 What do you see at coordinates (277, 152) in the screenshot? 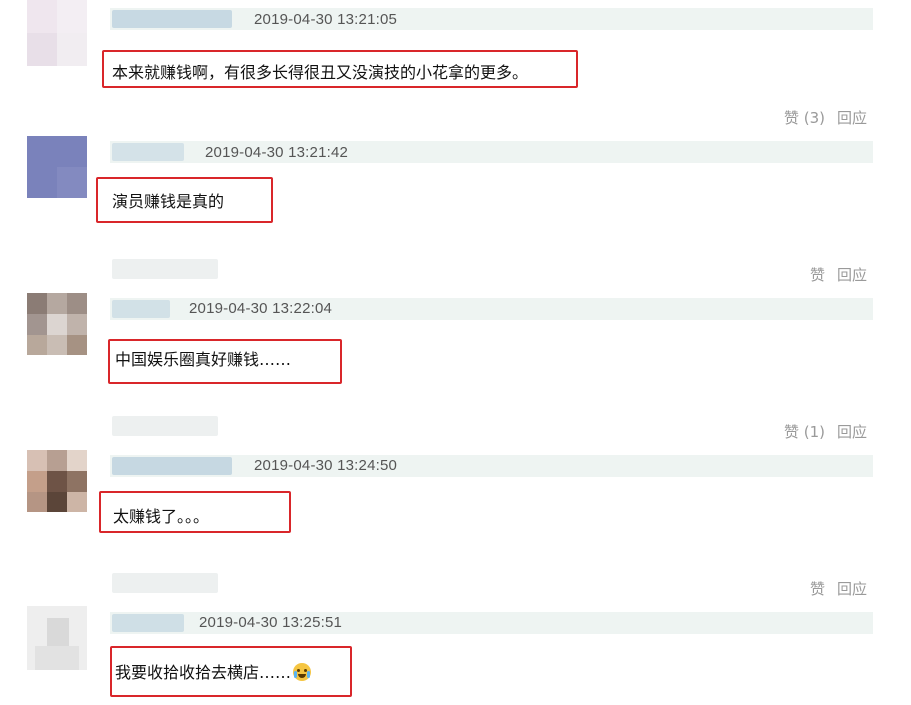
I see `comment-timestamp: 2019-04-30 13:21:42` at bounding box center [277, 152].